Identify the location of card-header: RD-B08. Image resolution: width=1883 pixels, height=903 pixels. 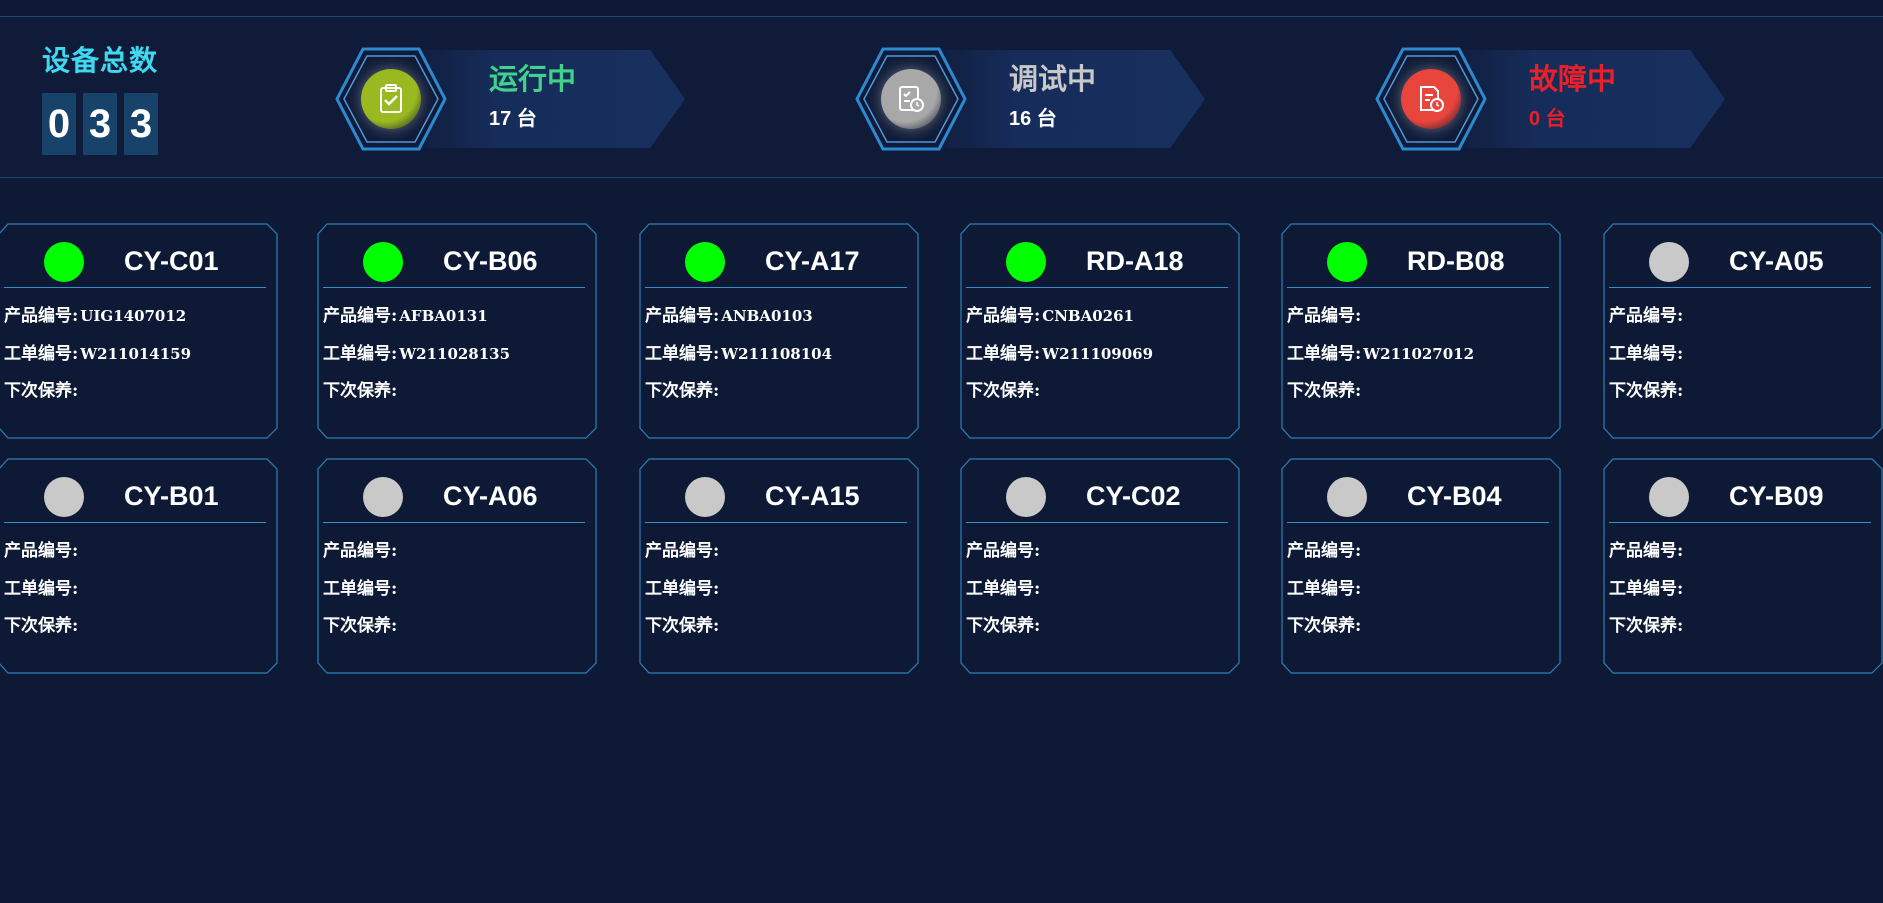
(1418, 263).